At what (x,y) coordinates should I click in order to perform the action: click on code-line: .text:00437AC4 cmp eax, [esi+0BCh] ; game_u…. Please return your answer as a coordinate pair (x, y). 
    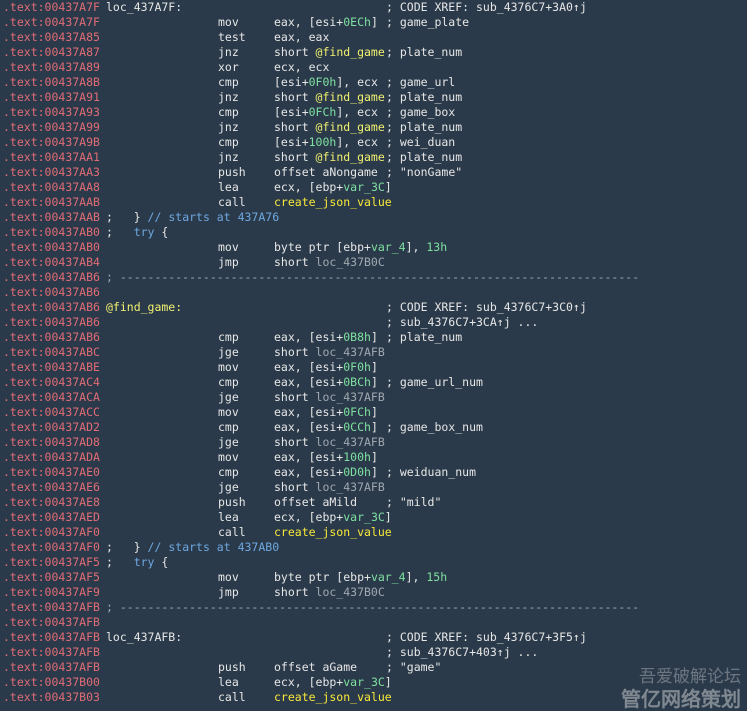
    Looking at the image, I should click on (373, 382).